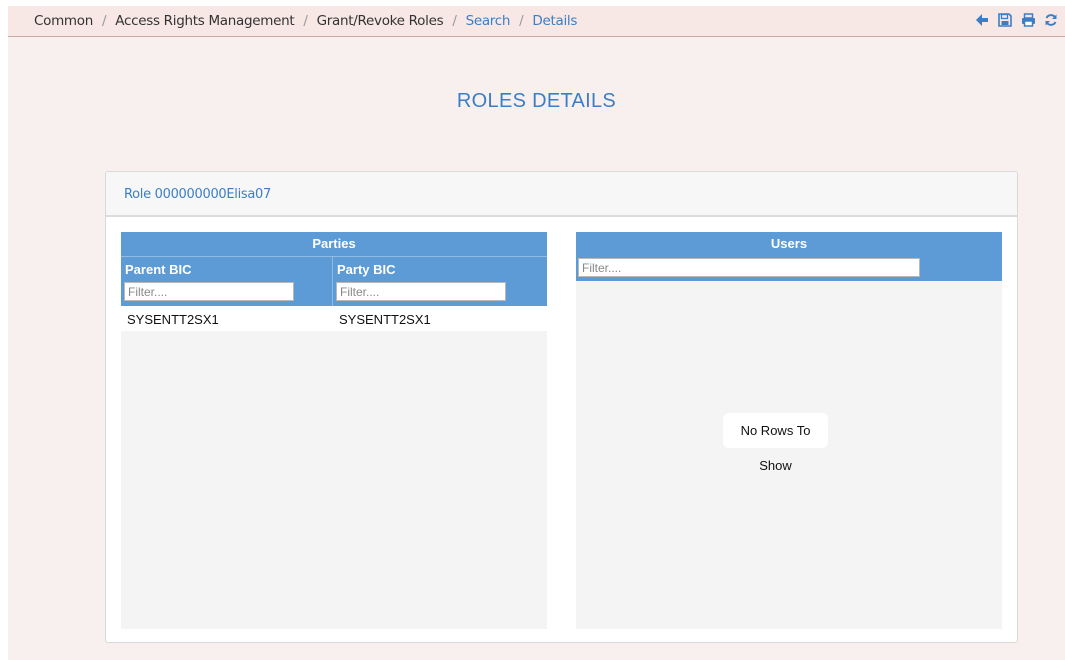  I want to click on users-filter-row, so click(789, 268).